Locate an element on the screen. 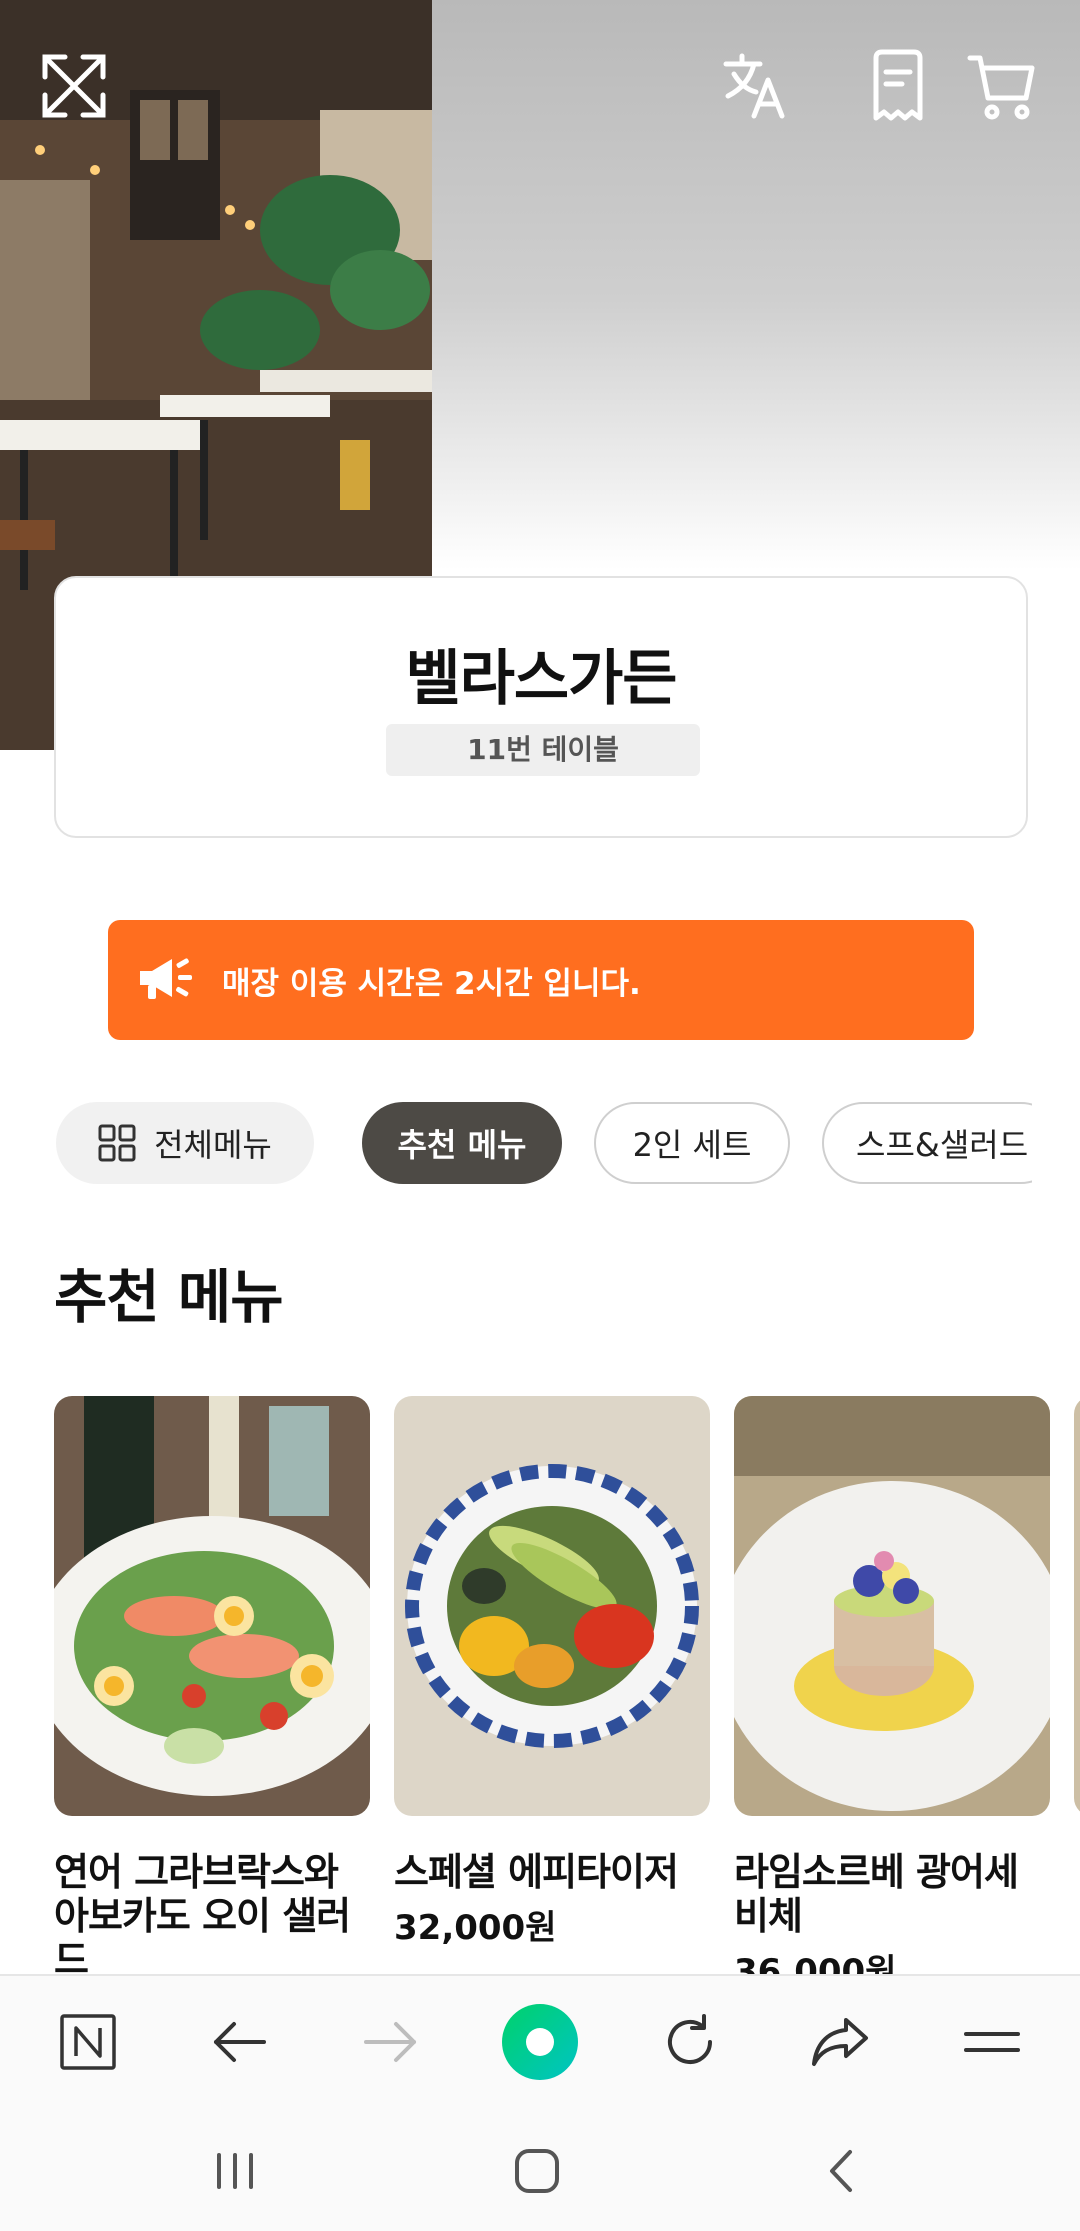 This screenshot has width=1080, height=2231. cart-icon is located at coordinates (1002, 86).